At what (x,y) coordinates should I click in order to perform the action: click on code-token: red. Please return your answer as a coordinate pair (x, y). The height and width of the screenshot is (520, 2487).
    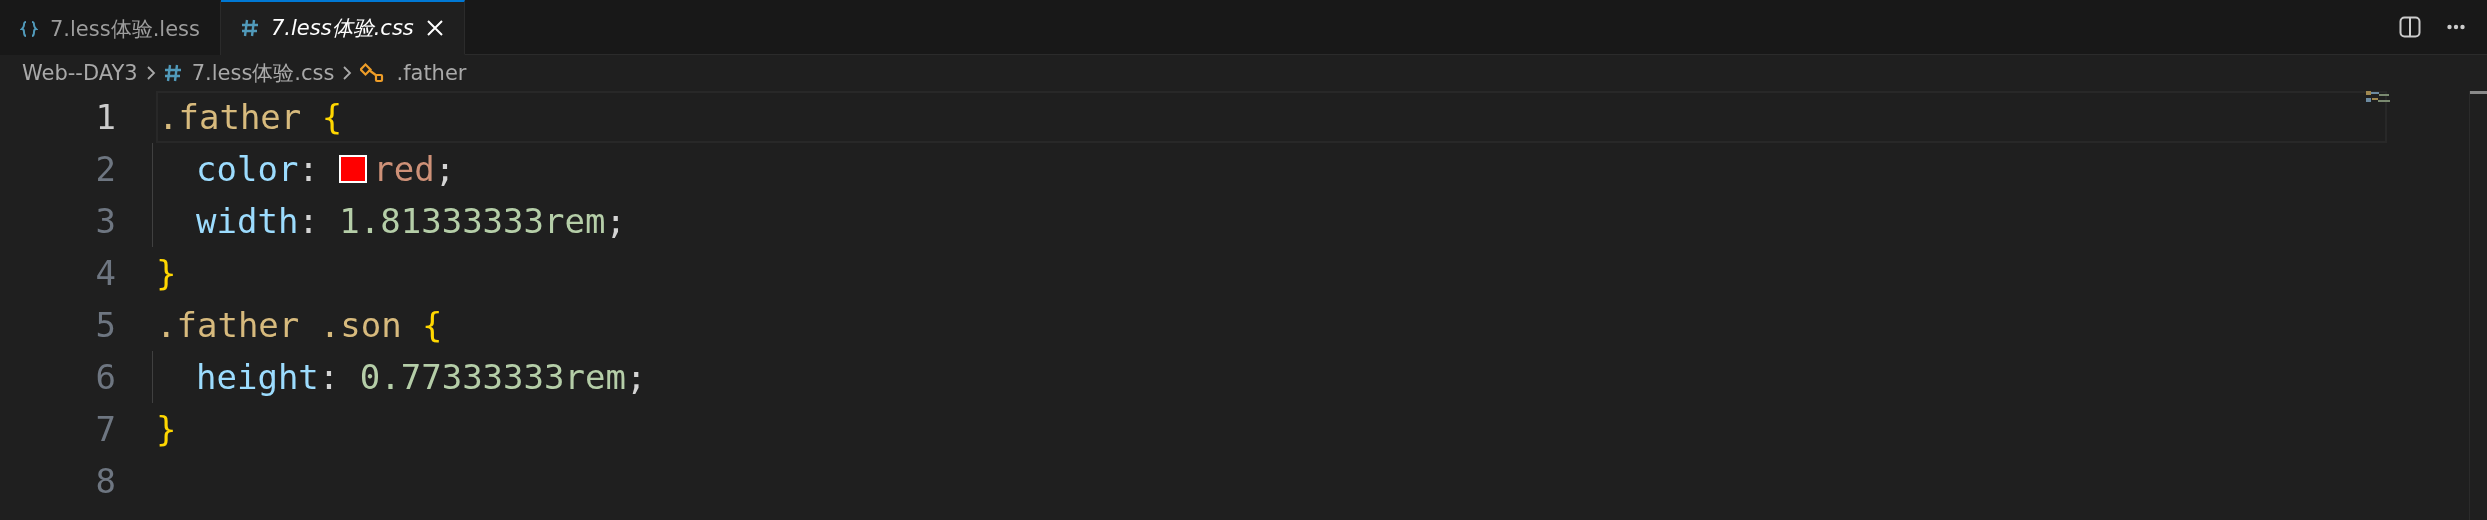
    Looking at the image, I should click on (404, 169).